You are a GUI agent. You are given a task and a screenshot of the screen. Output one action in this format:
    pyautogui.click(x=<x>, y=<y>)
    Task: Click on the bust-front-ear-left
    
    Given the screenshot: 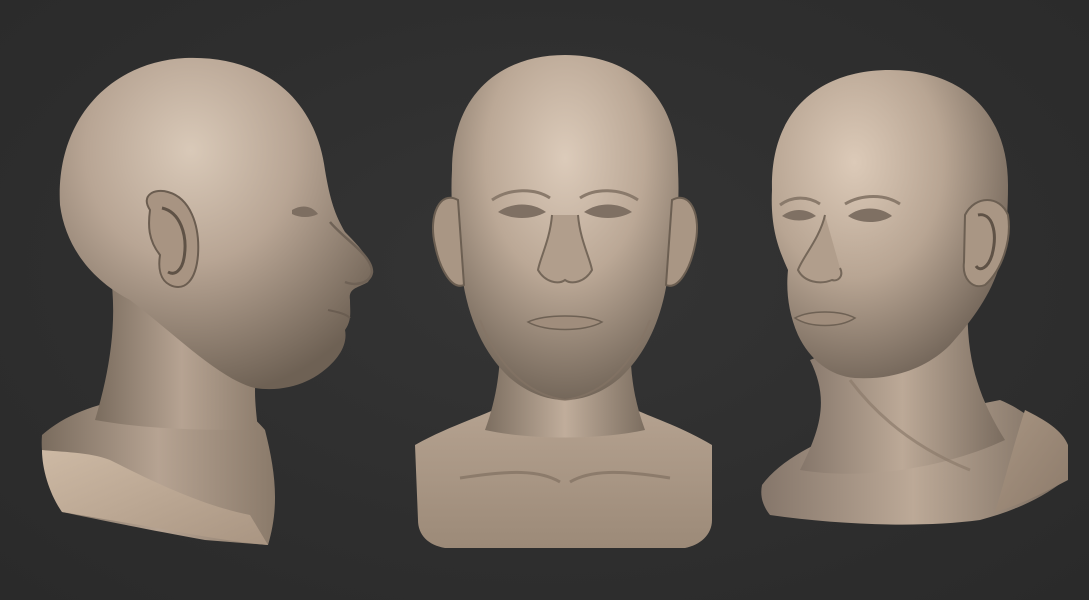 What is the action you would take?
    pyautogui.click(x=449, y=241)
    